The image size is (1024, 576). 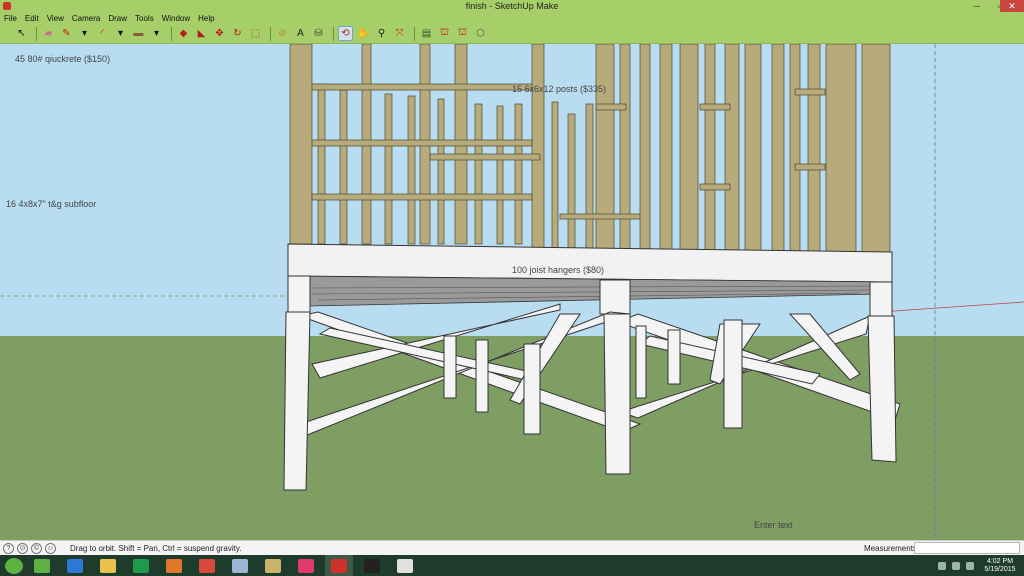 What do you see at coordinates (951, 307) in the screenshot?
I see `red-axis` at bounding box center [951, 307].